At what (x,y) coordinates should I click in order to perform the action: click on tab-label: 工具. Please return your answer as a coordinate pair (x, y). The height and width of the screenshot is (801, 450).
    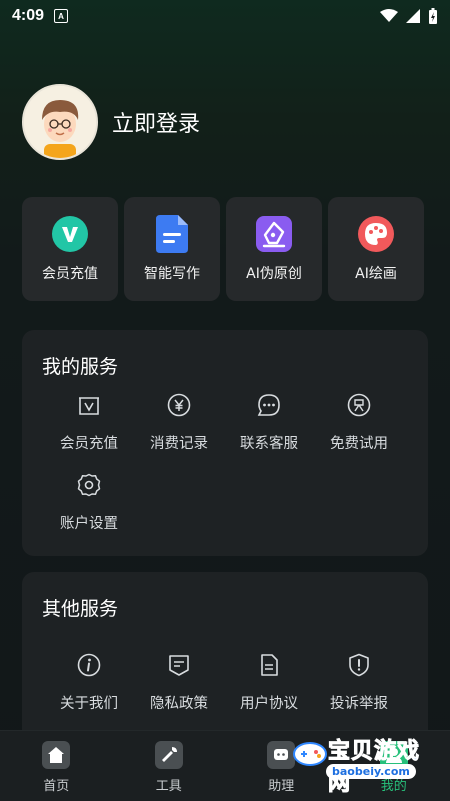
    Looking at the image, I should click on (169, 784).